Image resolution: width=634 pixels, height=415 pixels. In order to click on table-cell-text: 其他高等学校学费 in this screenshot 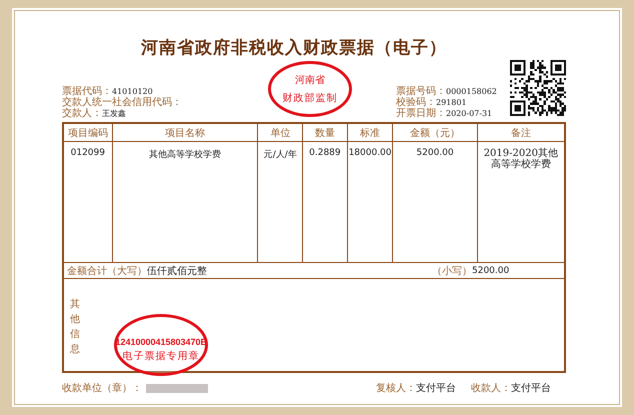, I will do `click(185, 155)`.